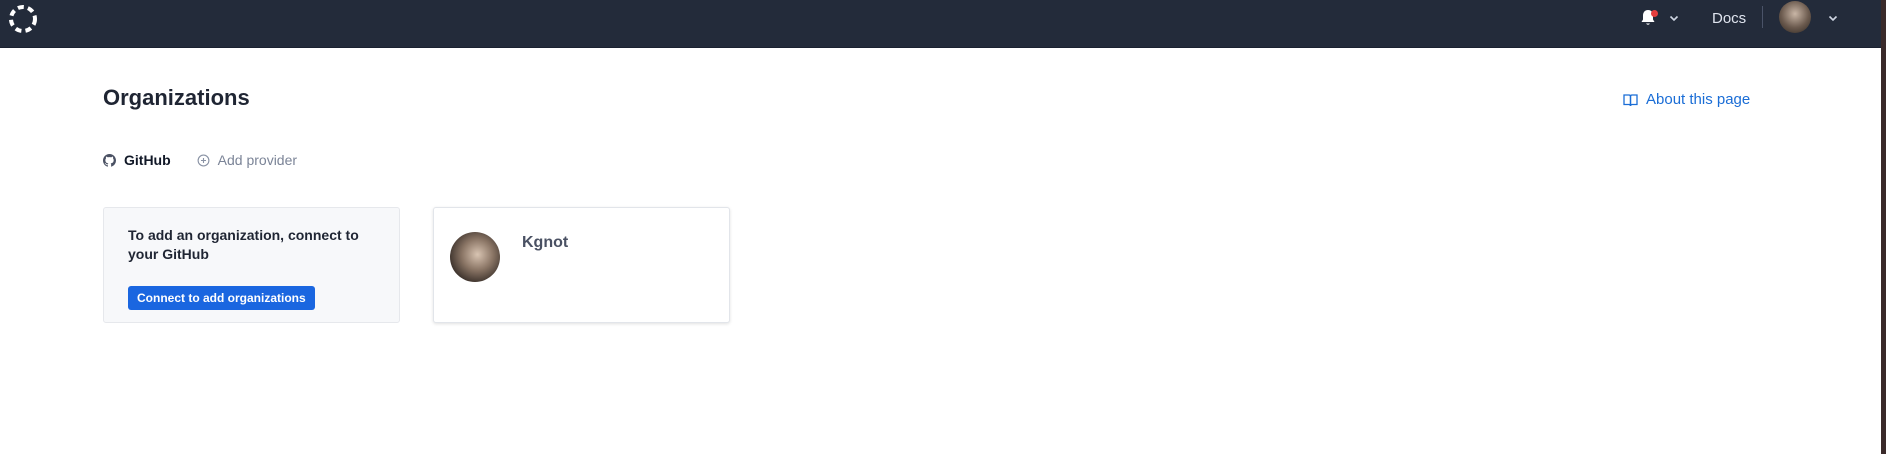 The height and width of the screenshot is (454, 1886). Describe the element at coordinates (23, 19) in the screenshot. I see `dashed-circle-logo-icon` at that location.